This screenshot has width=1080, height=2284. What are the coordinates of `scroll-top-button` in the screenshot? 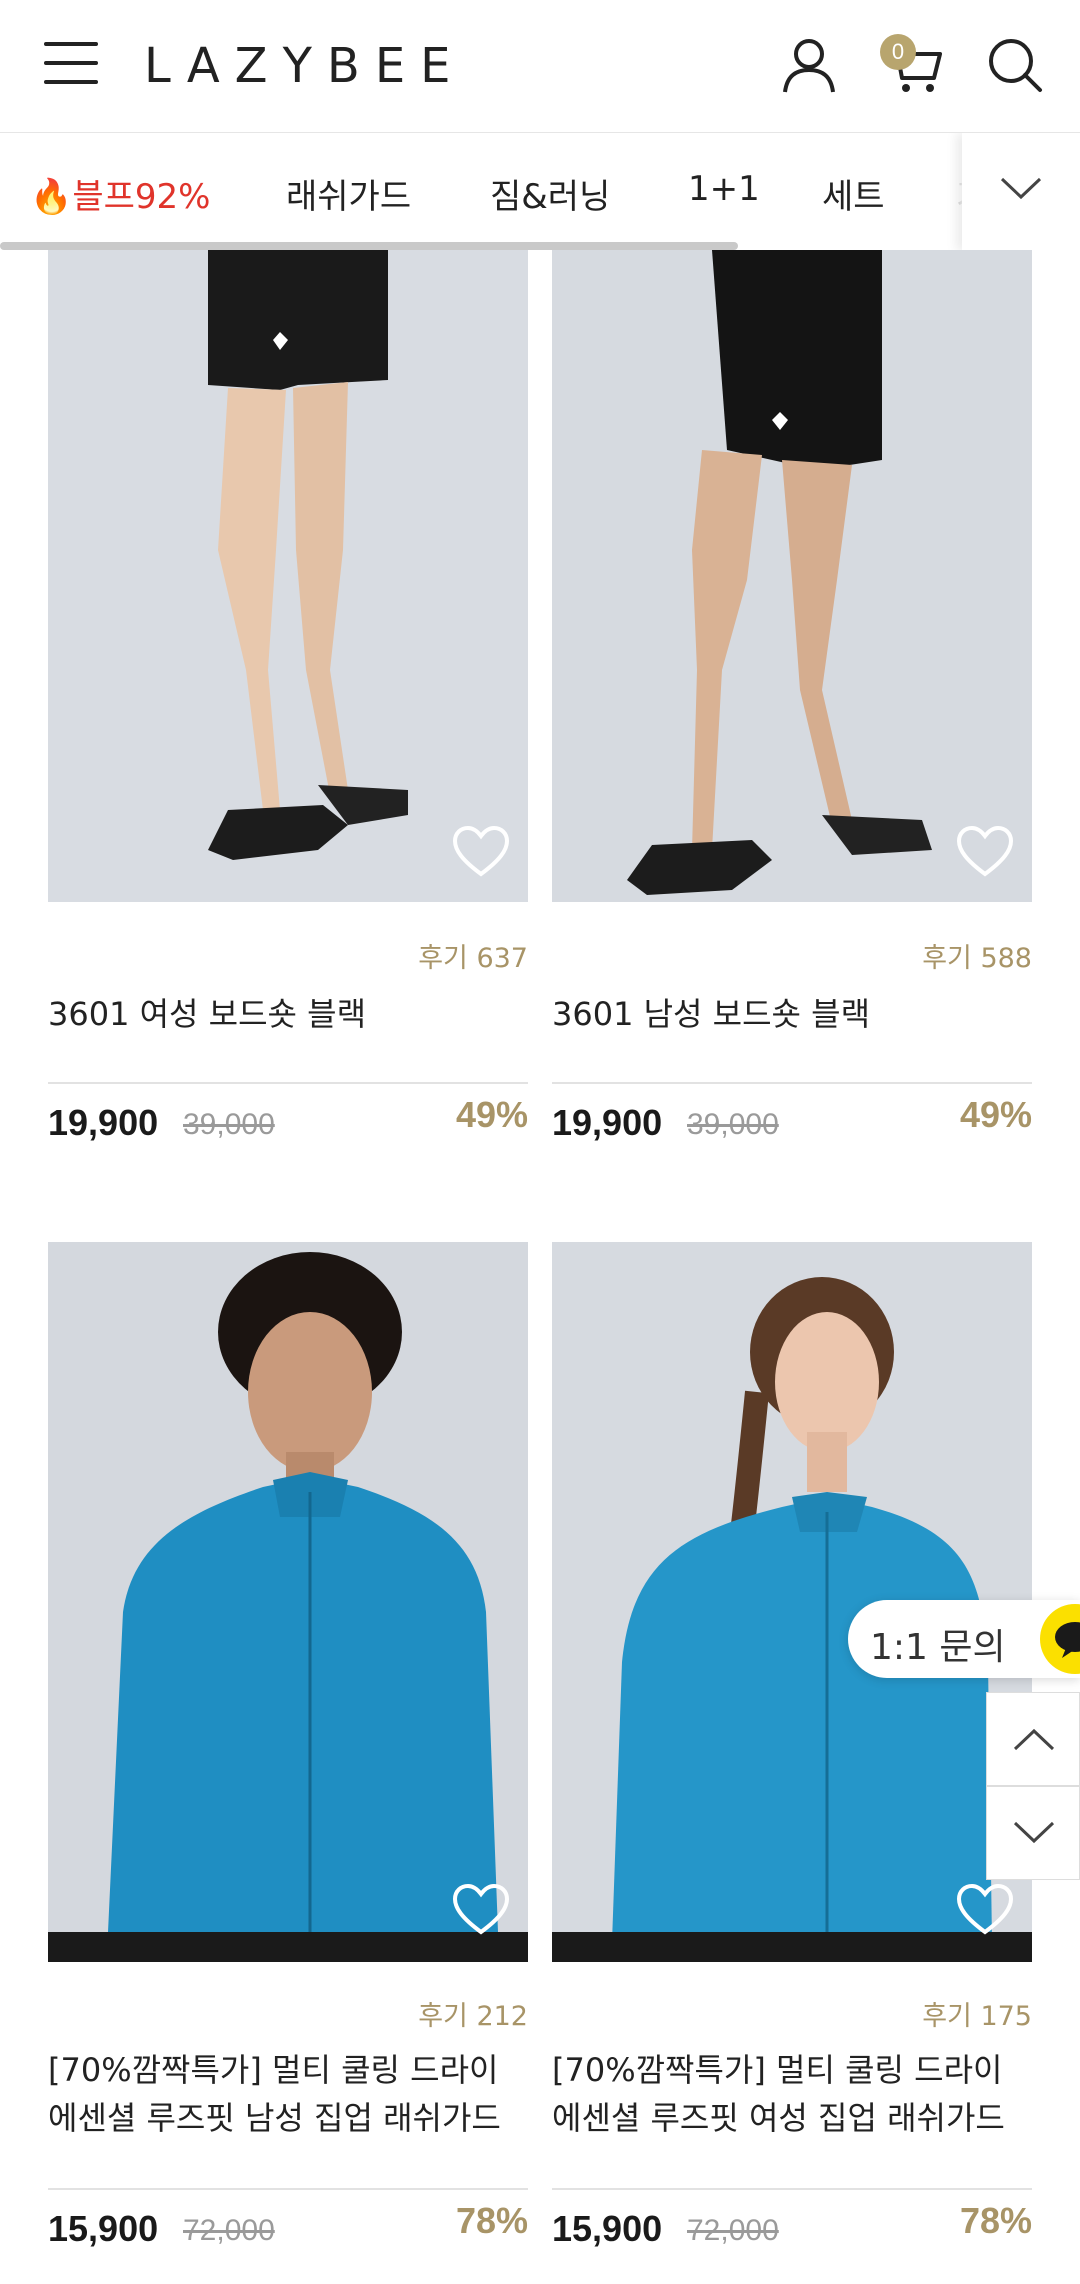 It's located at (1033, 1739).